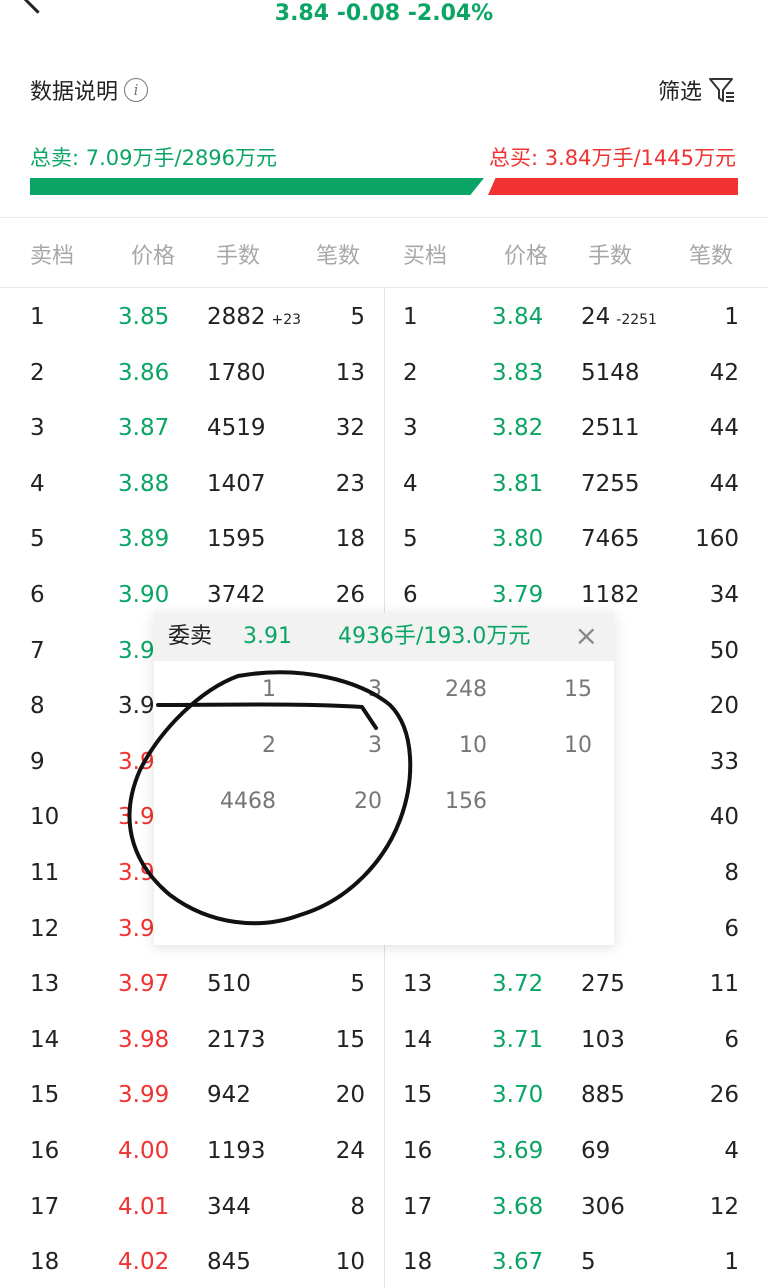  Describe the element at coordinates (229, 1262) in the screenshot. I see `sell-volume: 845` at that location.